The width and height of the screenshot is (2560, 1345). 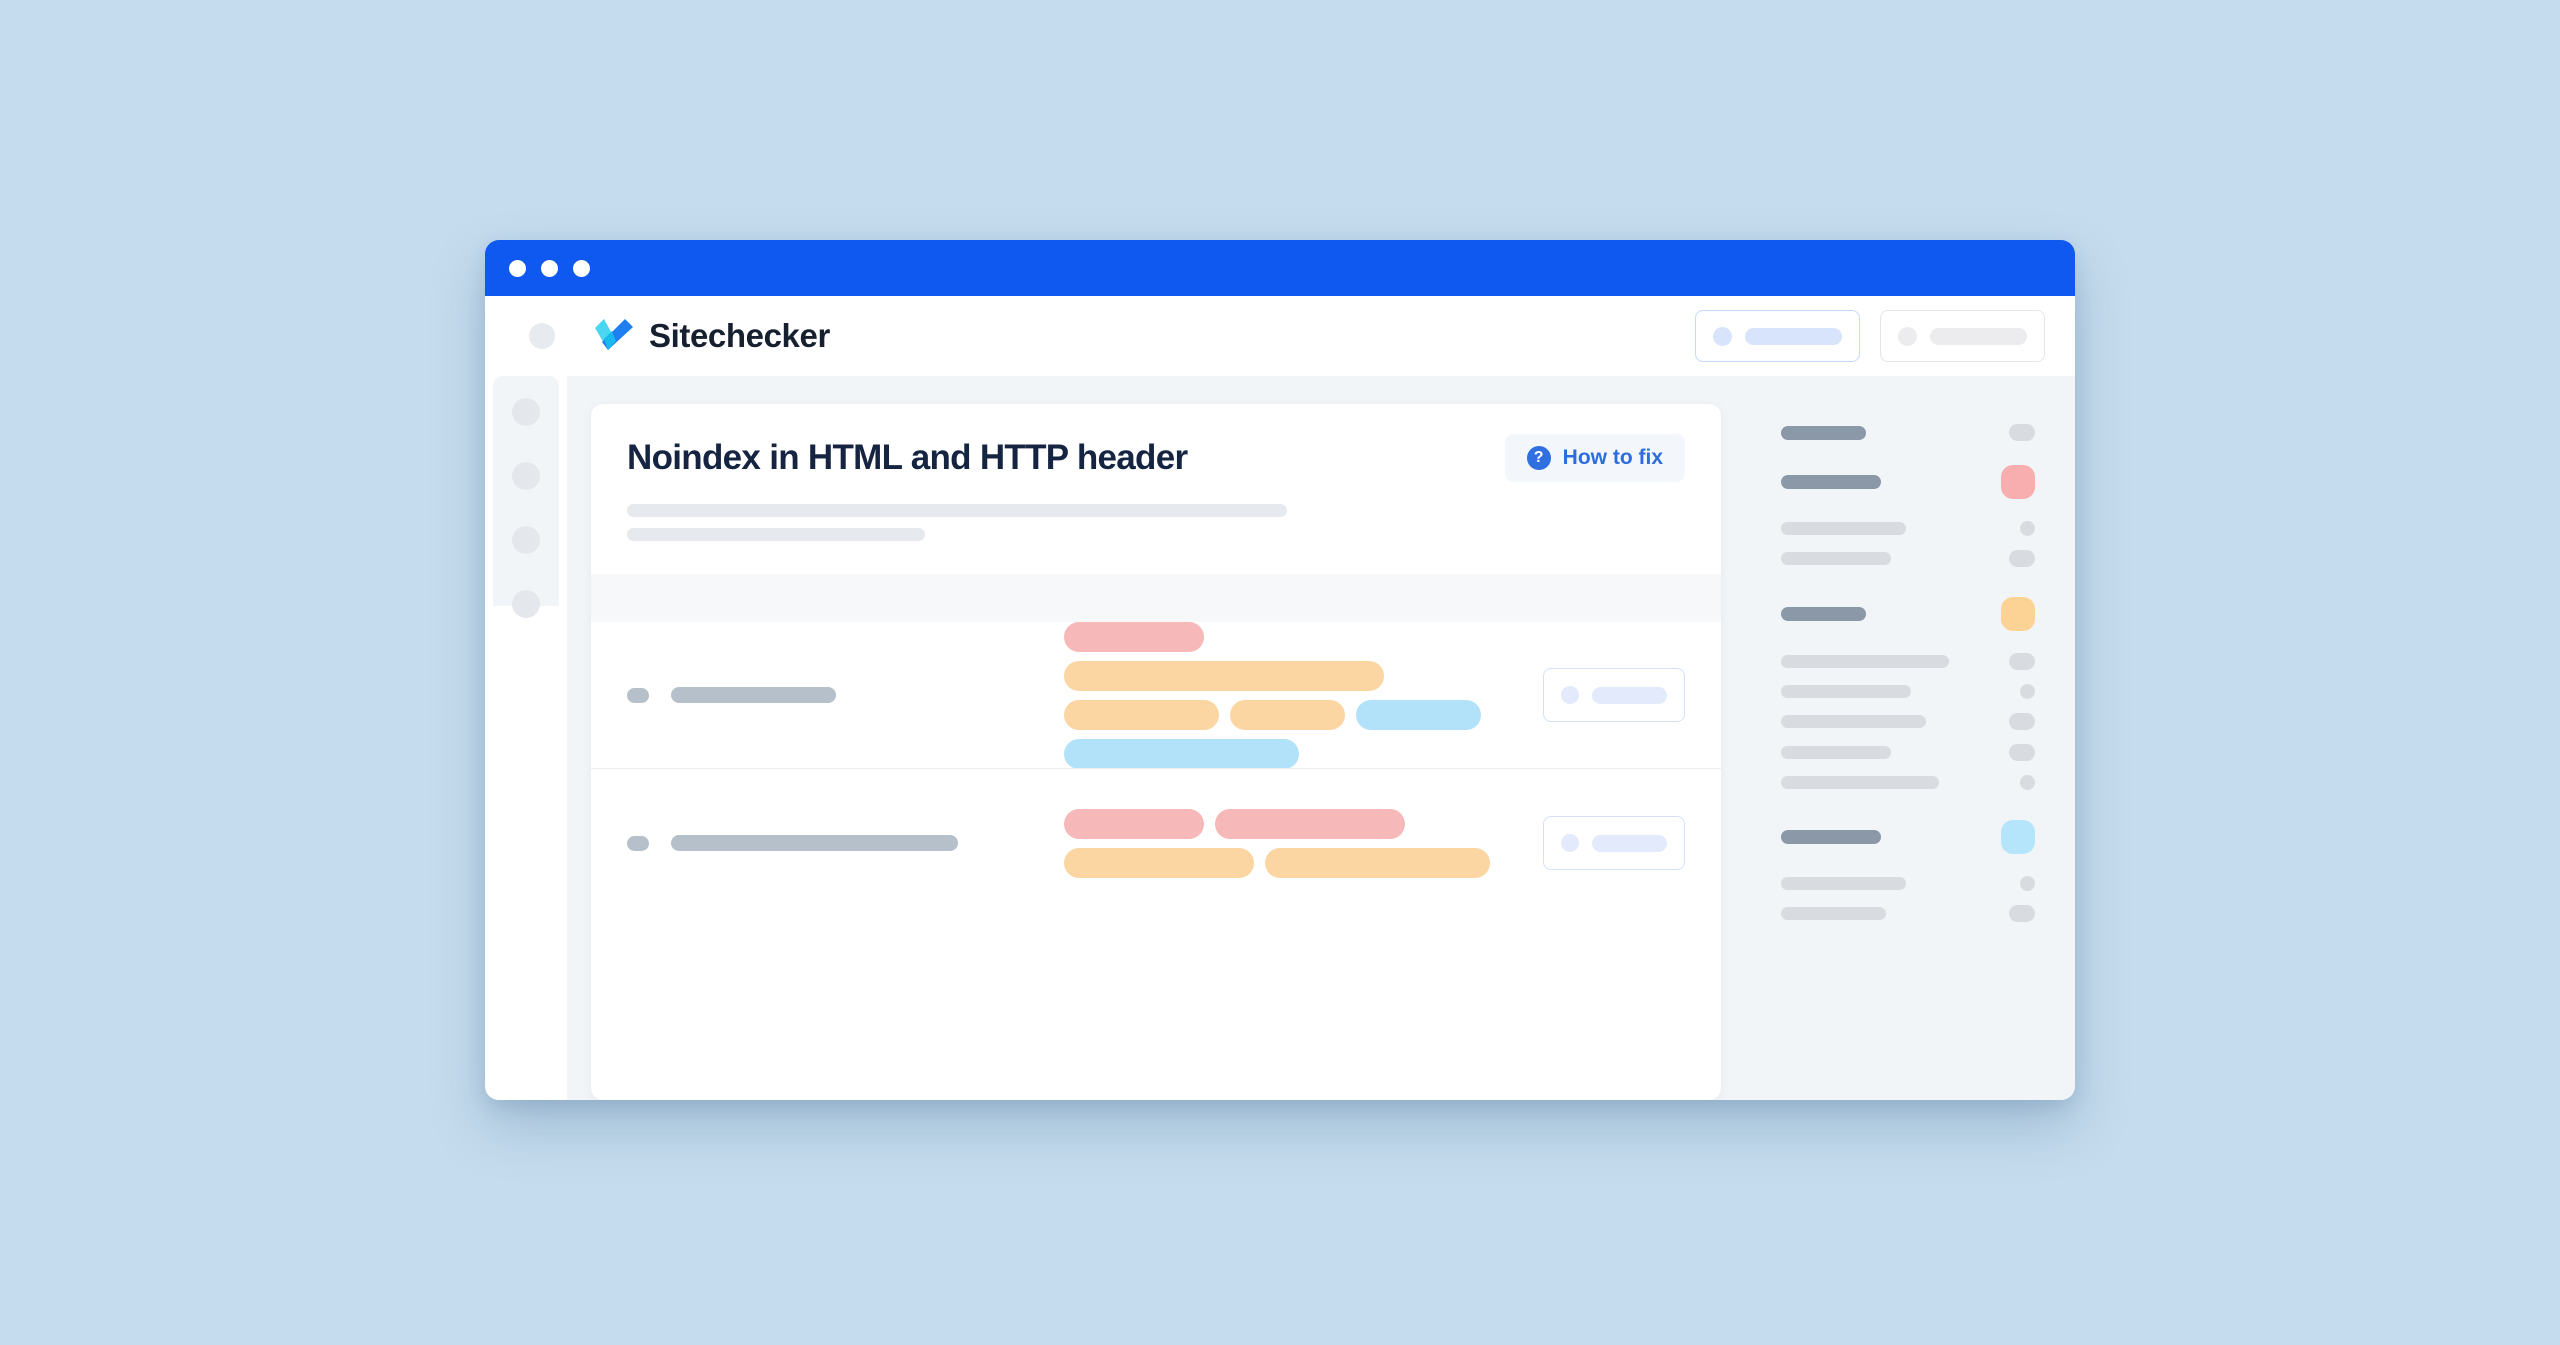 I want to click on sidebar-item-3-circle-placeholder-icon, so click(x=526, y=540).